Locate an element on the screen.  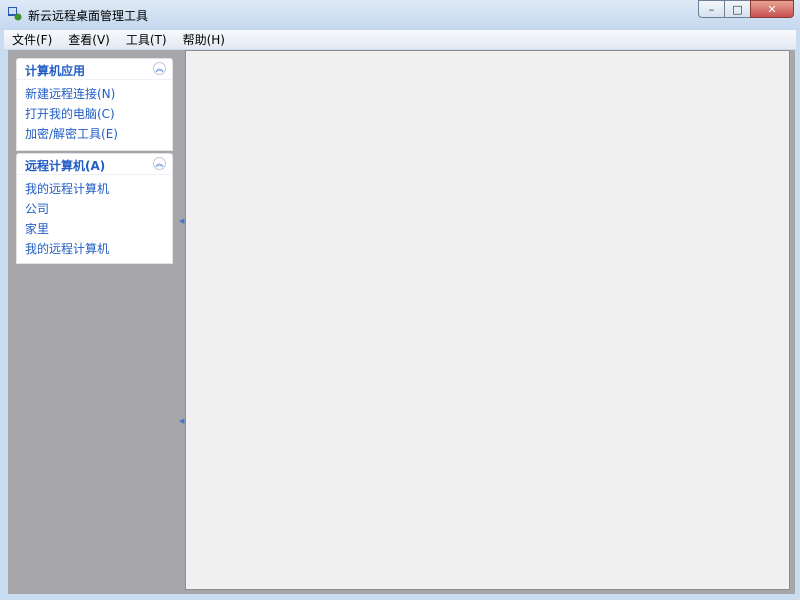
computer-apps-group: 计算机应用 ︽ 新建远程连接(N) 打开我的电脑(C) 加密/解密工具(E) is located at coordinates (94, 104).